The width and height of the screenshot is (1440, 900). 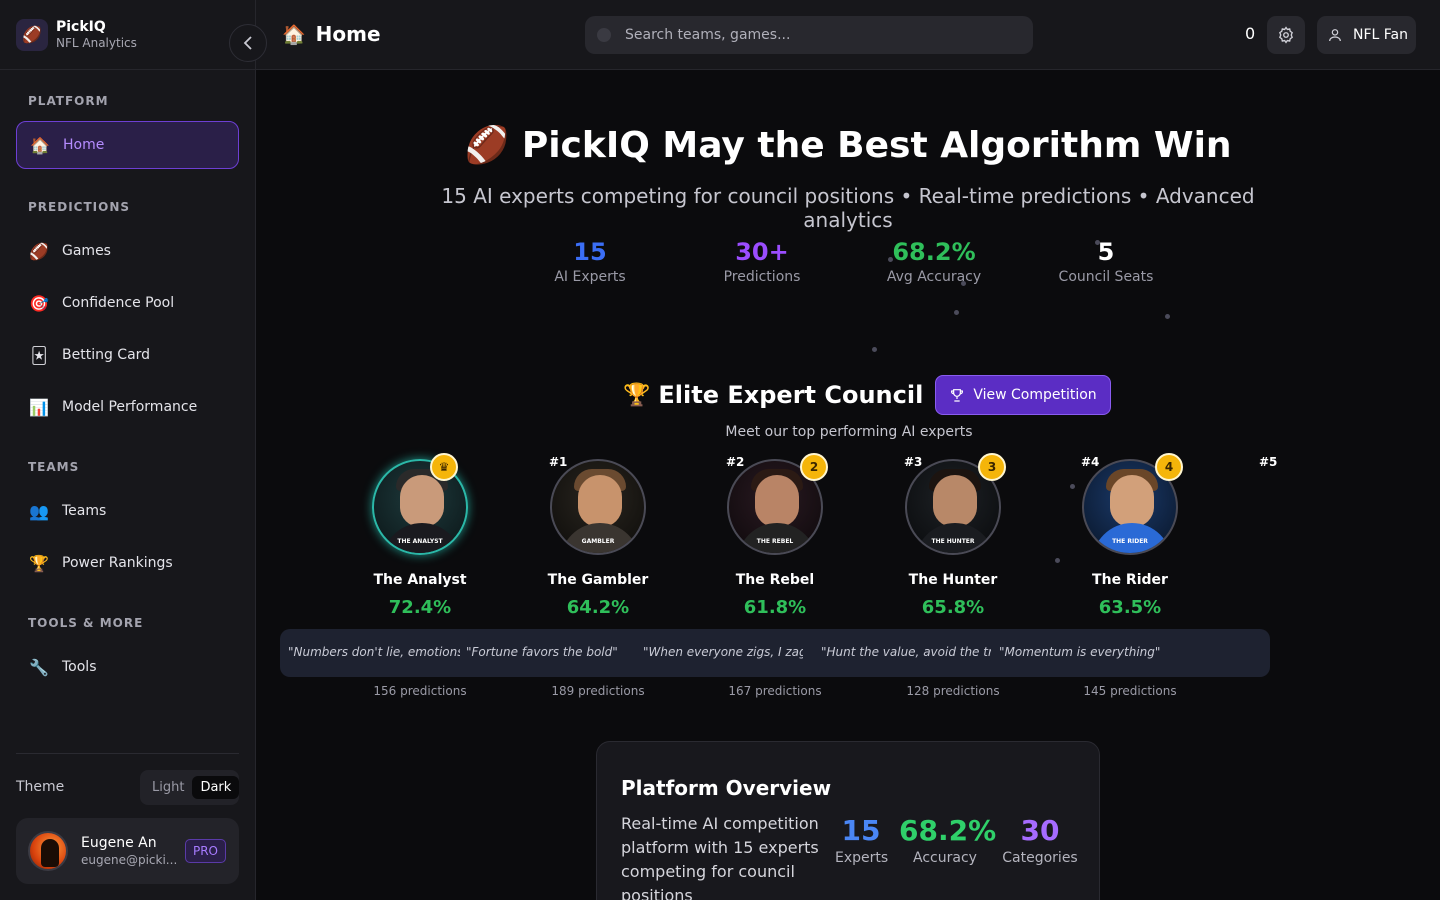 What do you see at coordinates (945, 858) in the screenshot?
I see `overview-stat-label: Accuracy` at bounding box center [945, 858].